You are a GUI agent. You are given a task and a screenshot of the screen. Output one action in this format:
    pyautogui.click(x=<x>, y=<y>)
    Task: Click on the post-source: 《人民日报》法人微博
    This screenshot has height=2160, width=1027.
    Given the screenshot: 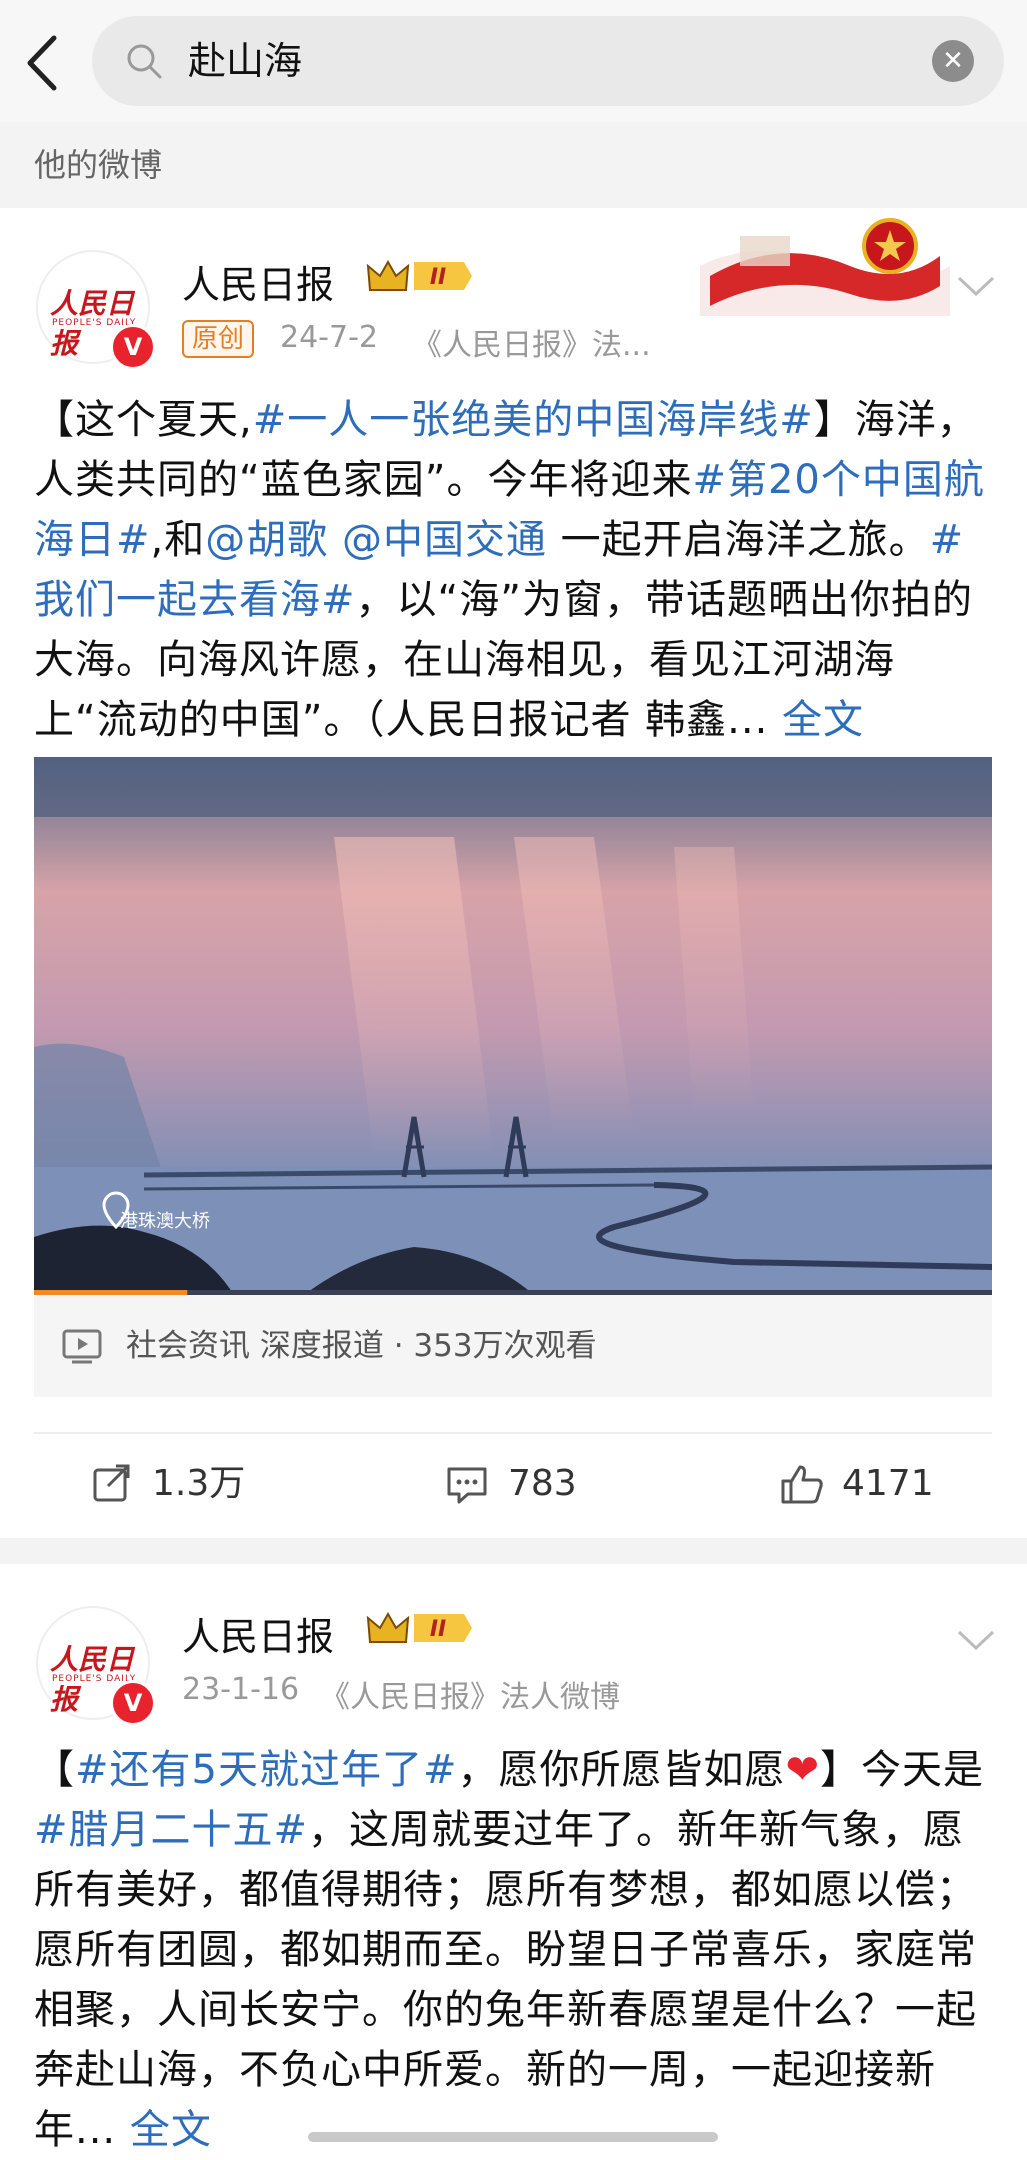 What is the action you would take?
    pyautogui.click(x=470, y=1697)
    